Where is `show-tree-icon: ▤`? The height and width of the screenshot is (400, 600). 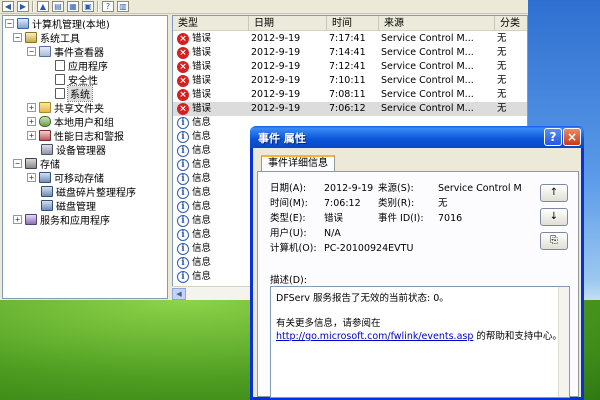
show-tree-icon: ▤ is located at coordinates (58, 6).